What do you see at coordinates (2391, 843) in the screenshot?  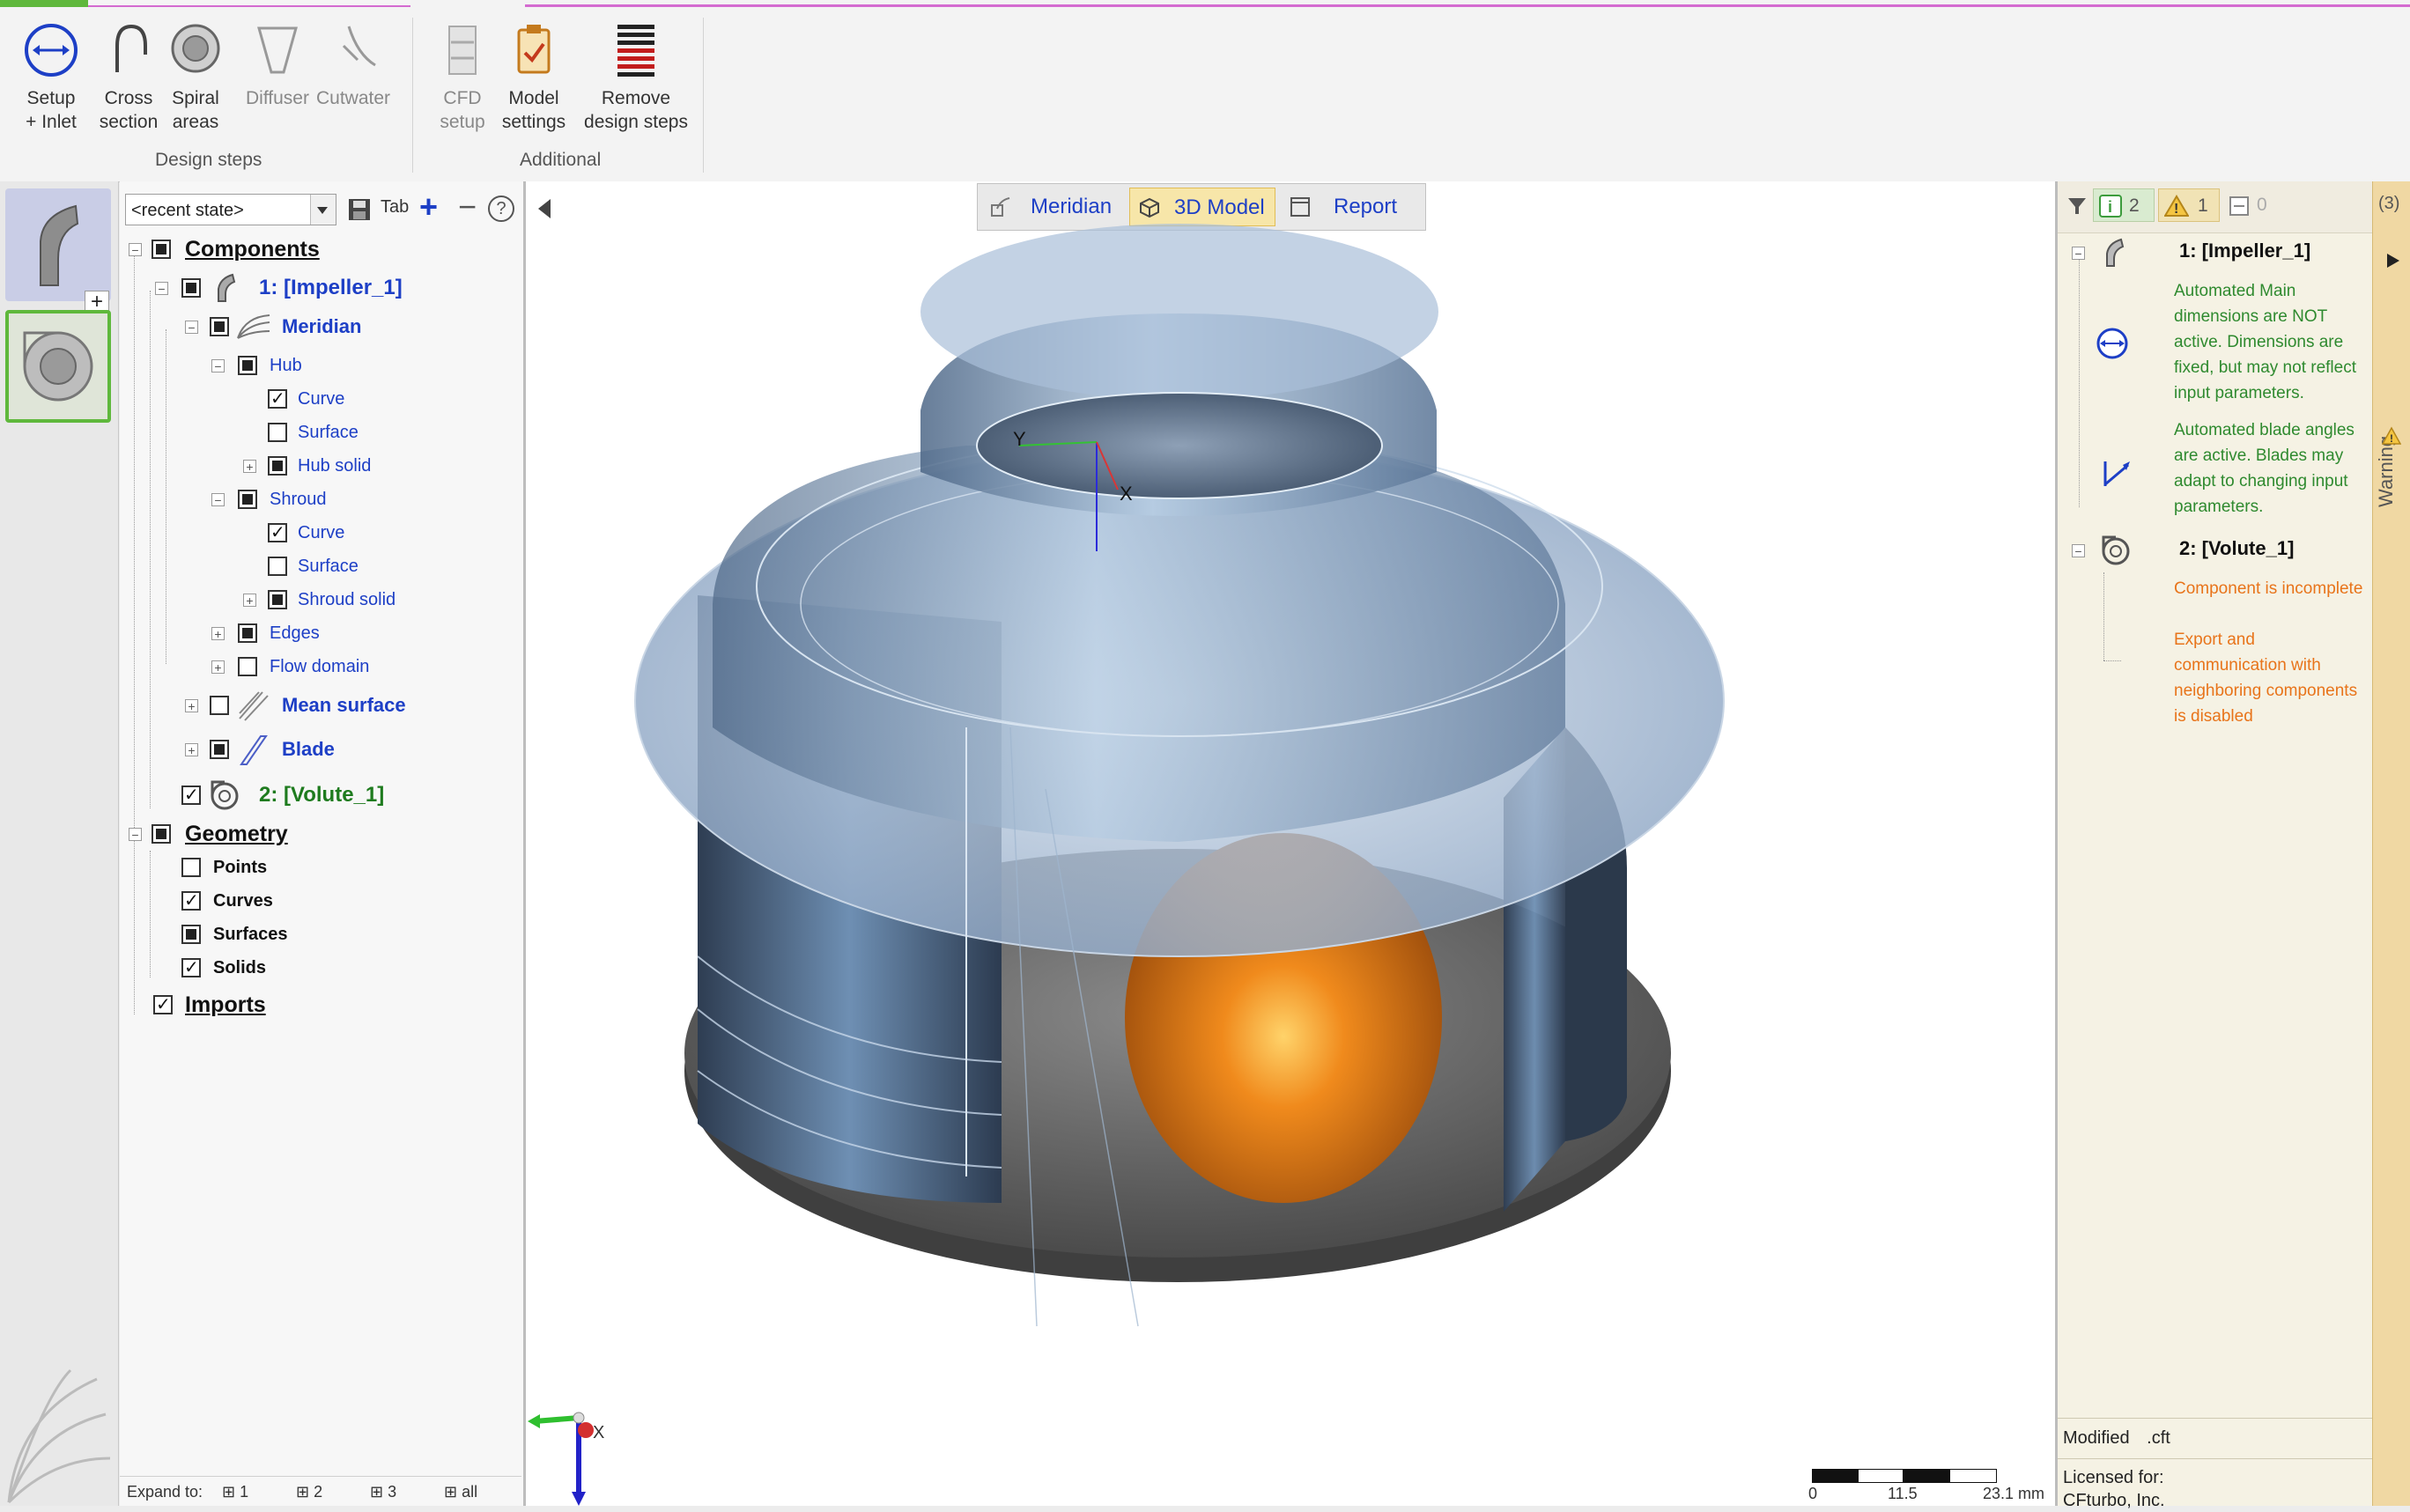 I see `warning-side-tab: (3) Warning !` at bounding box center [2391, 843].